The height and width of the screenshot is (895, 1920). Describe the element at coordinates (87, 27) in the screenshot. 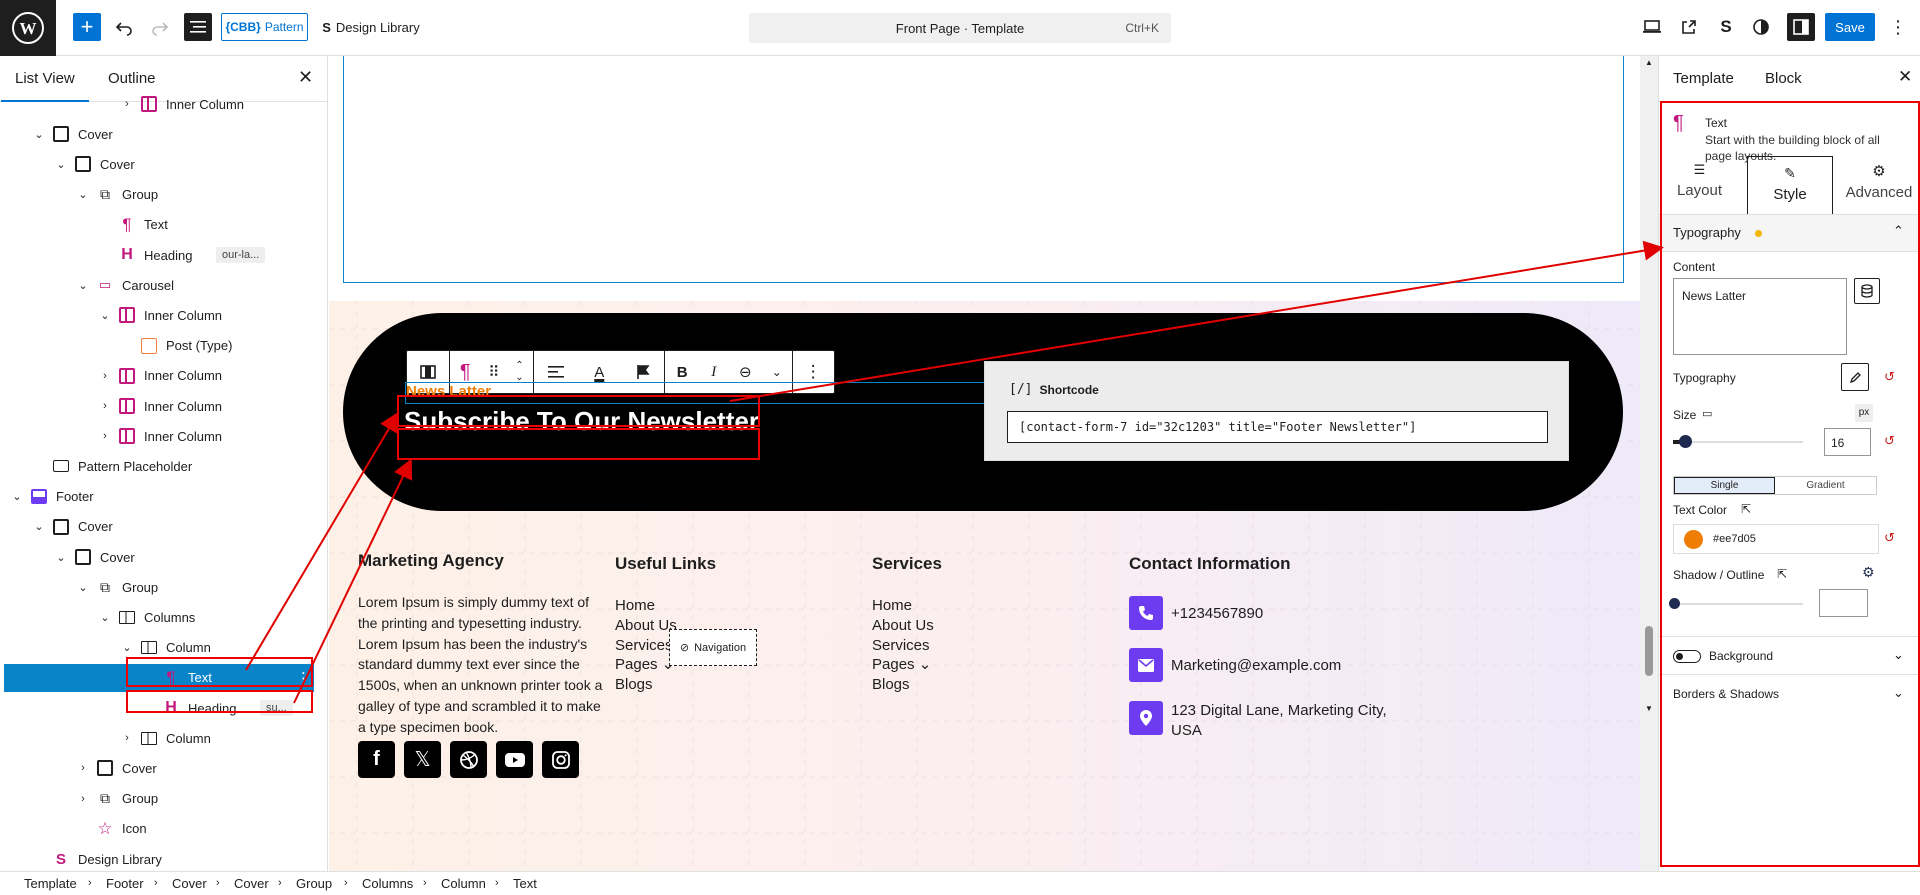

I see `add-block-button: +` at that location.